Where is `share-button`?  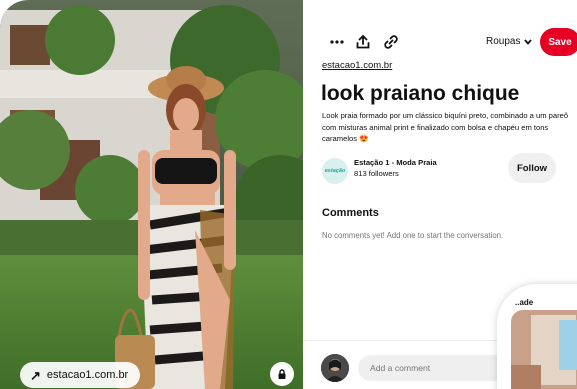
share-button is located at coordinates (363, 42).